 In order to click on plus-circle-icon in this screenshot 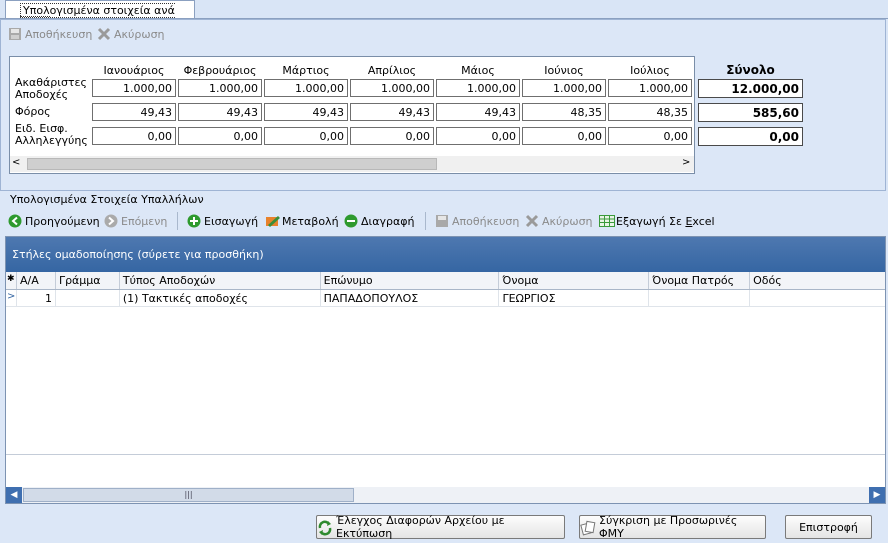, I will do `click(194, 221)`.